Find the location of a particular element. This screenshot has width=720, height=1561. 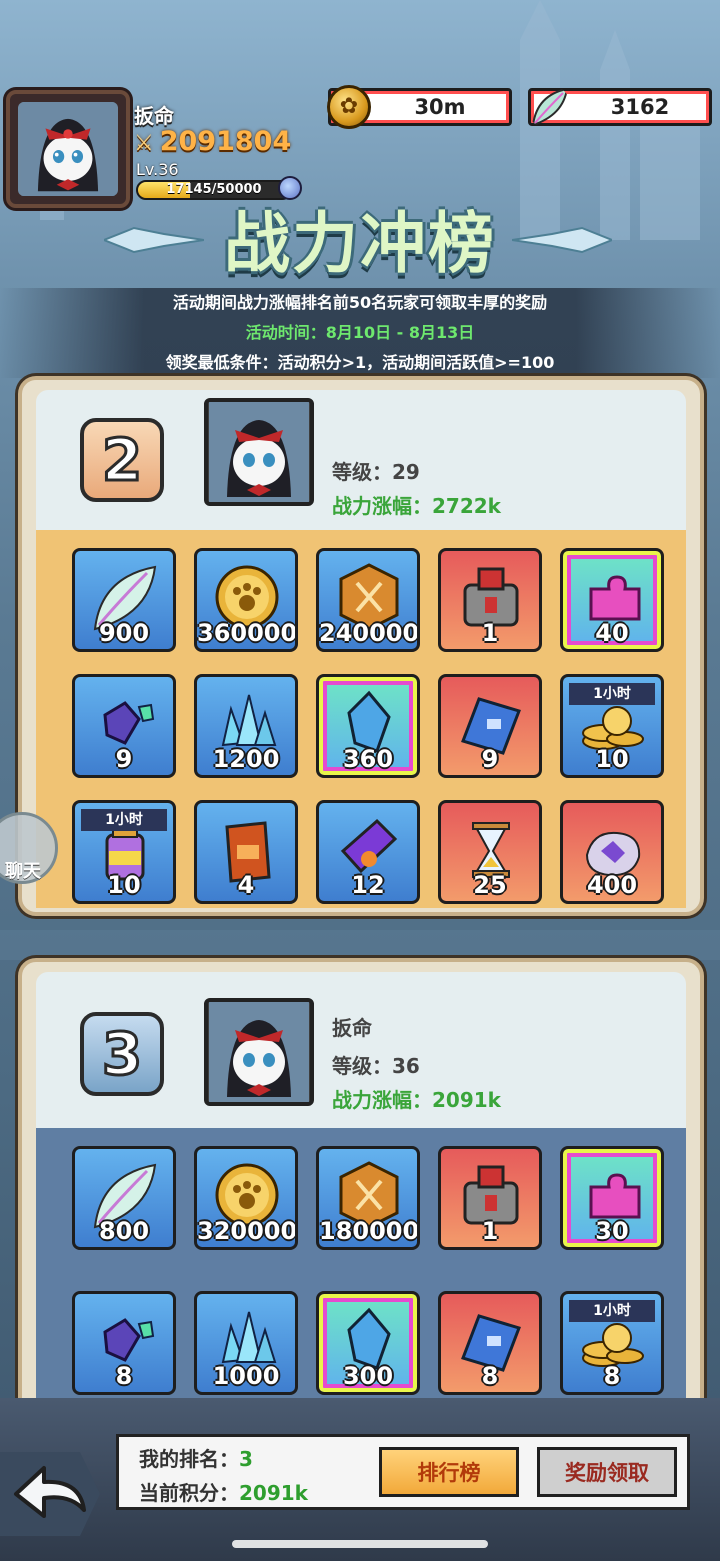

item-quantity: 4 is located at coordinates (246, 885).